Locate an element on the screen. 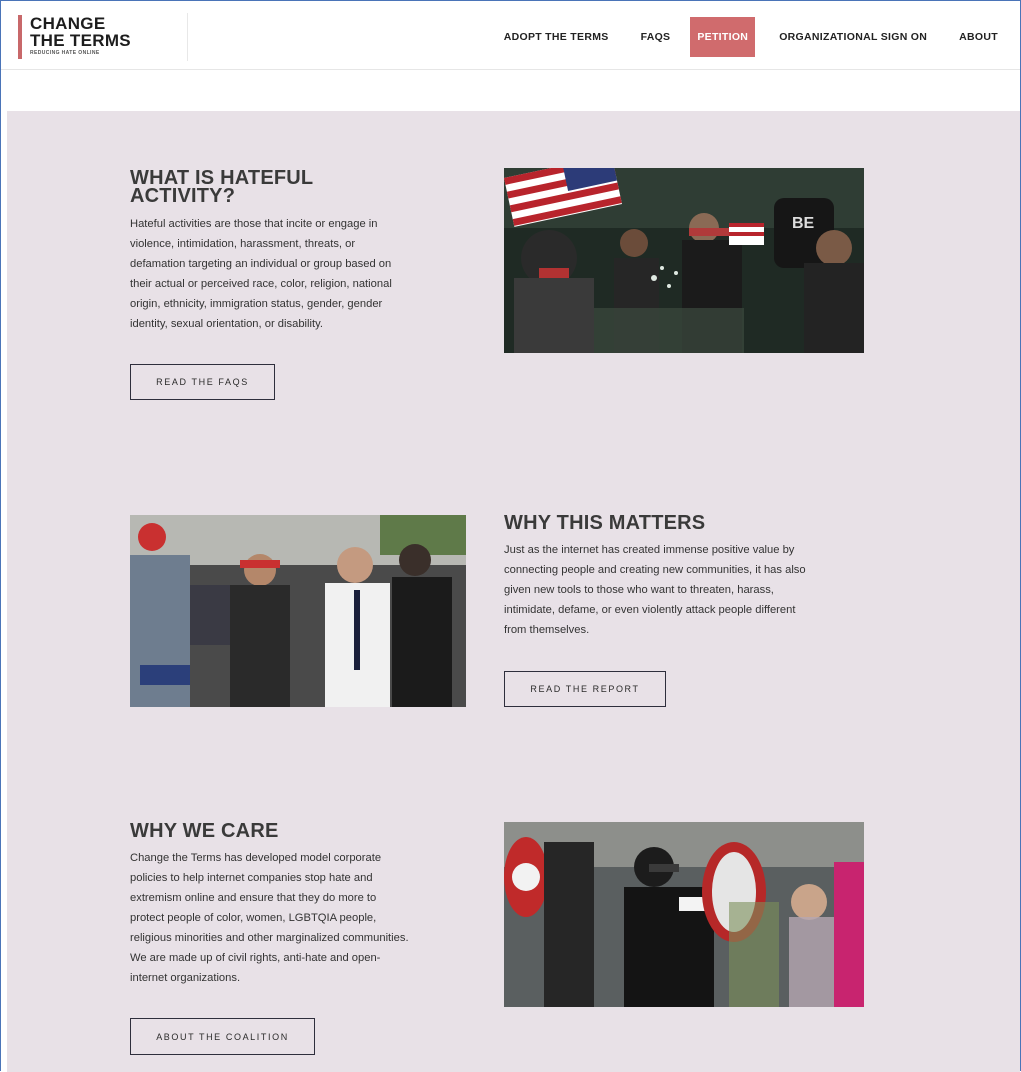  header-divider is located at coordinates (187, 37).